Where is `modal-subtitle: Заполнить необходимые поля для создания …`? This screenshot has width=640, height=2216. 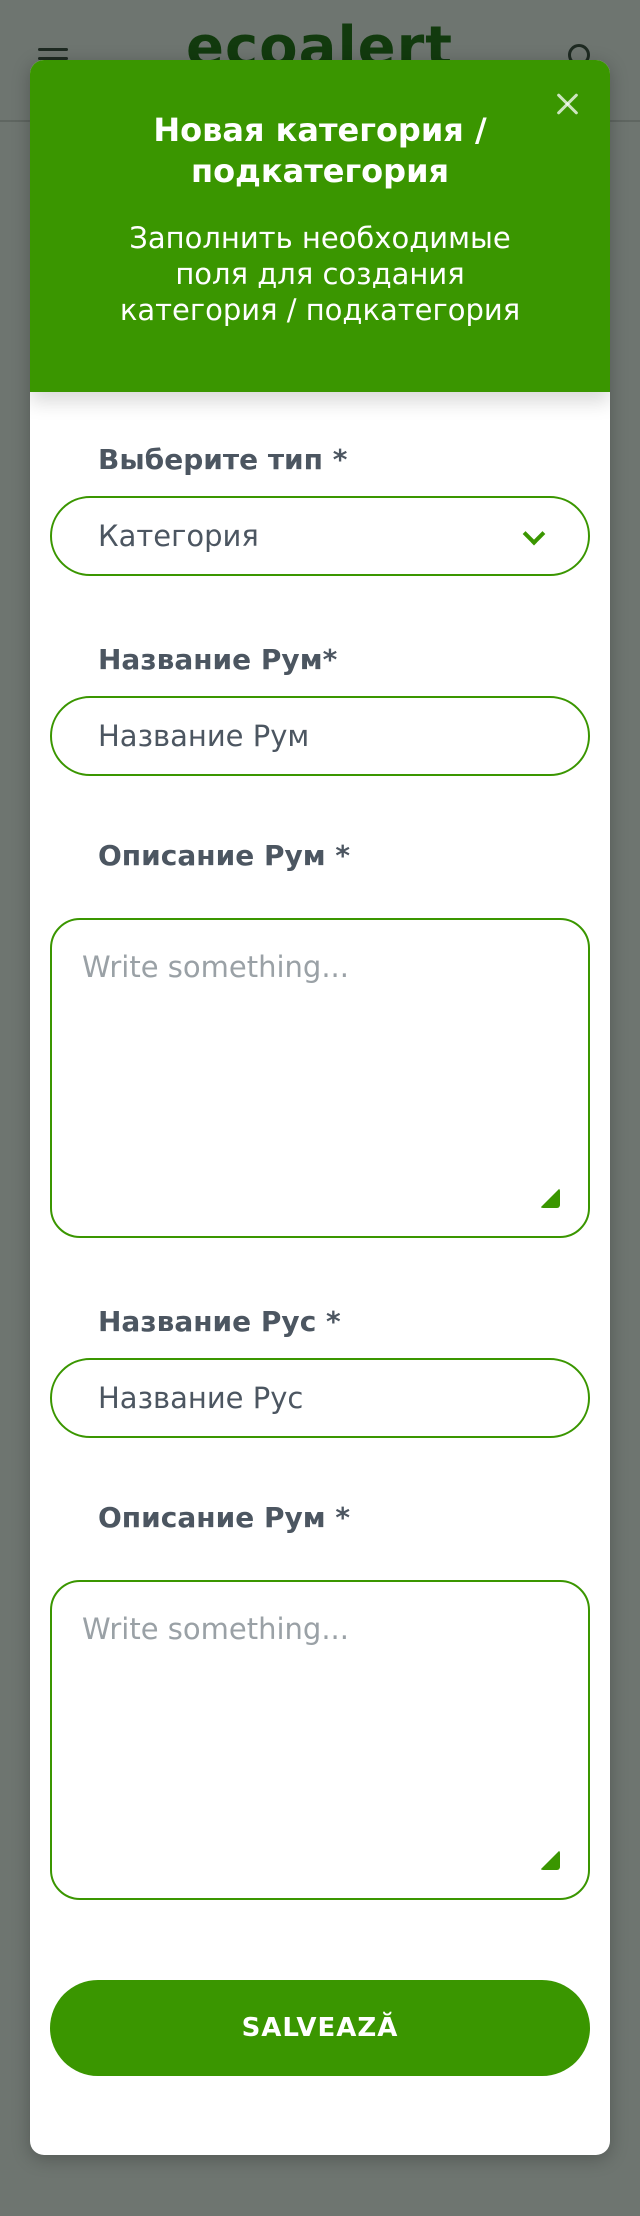
modal-subtitle: Заполнить необходимые поля для создания … is located at coordinates (320, 274).